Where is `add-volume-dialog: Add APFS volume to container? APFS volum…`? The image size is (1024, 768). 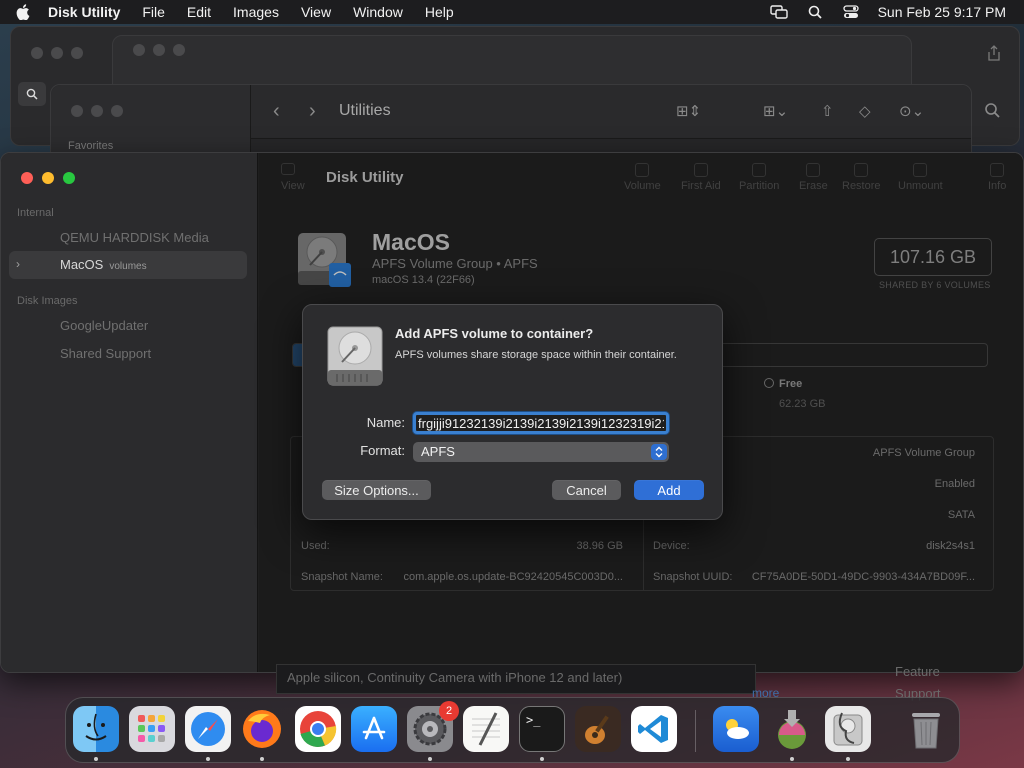 add-volume-dialog: Add APFS volume to container? APFS volum… is located at coordinates (512, 412).